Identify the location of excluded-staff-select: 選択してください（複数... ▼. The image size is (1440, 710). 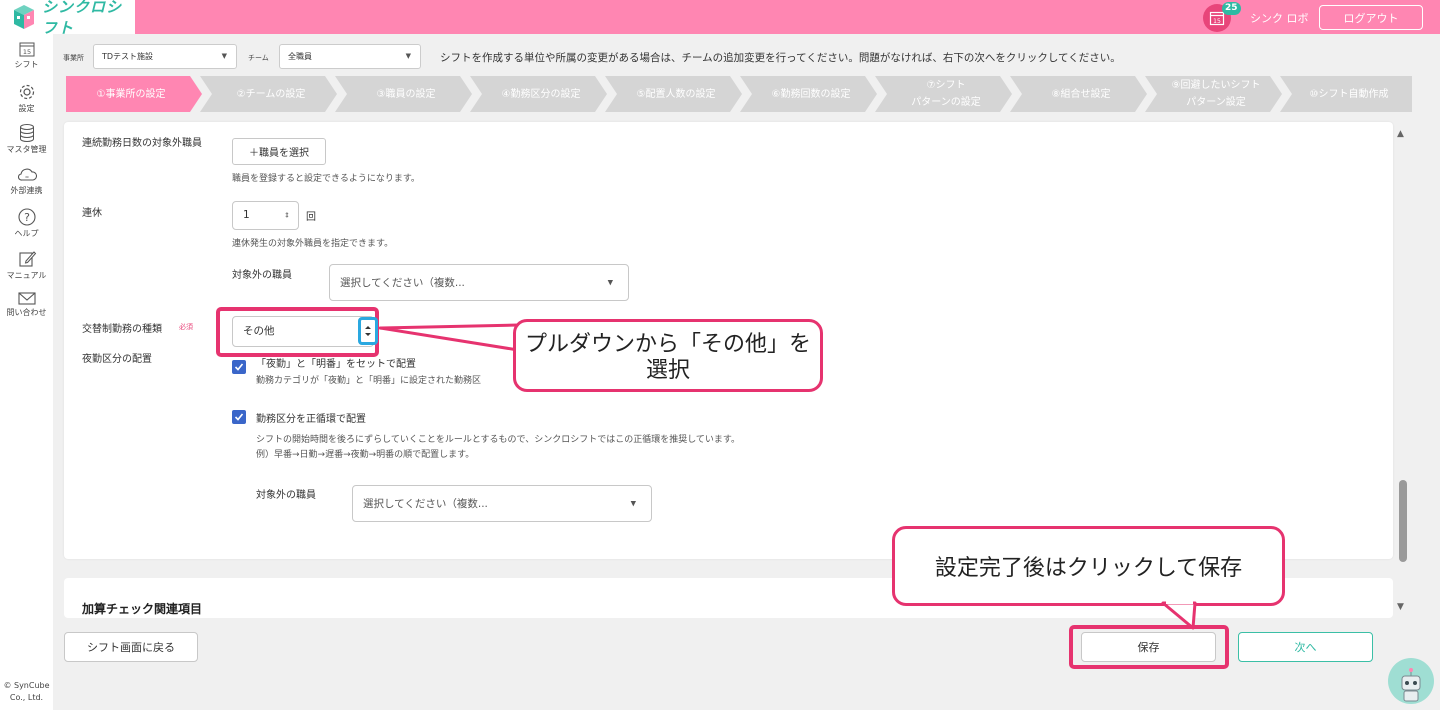
(479, 282).